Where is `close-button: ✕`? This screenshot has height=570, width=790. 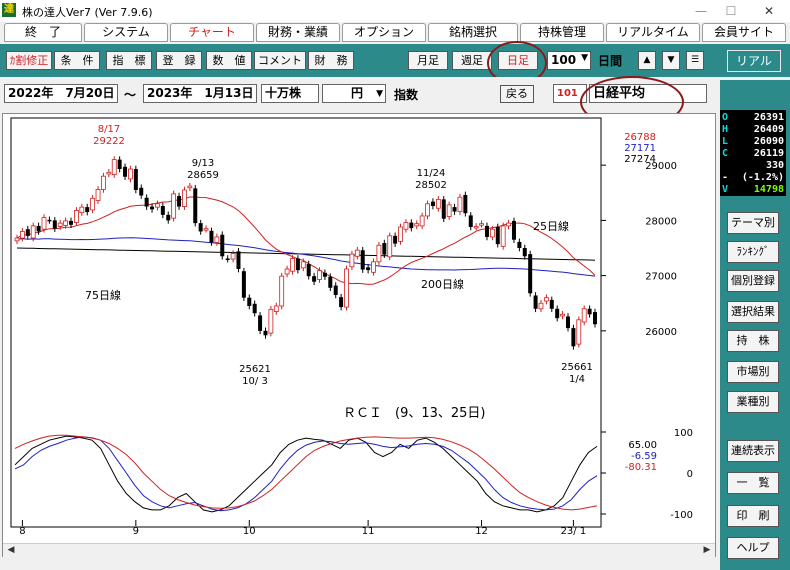
close-button: ✕ is located at coordinates (769, 11).